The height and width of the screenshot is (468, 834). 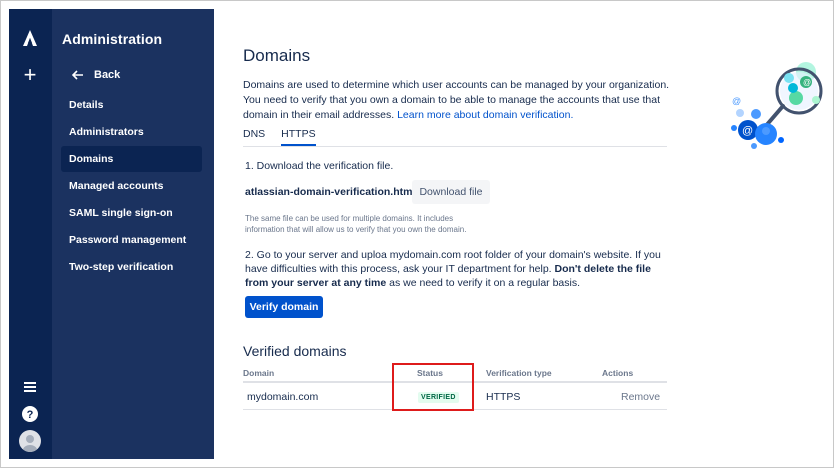 I want to click on tab-divider, so click(x=455, y=146).